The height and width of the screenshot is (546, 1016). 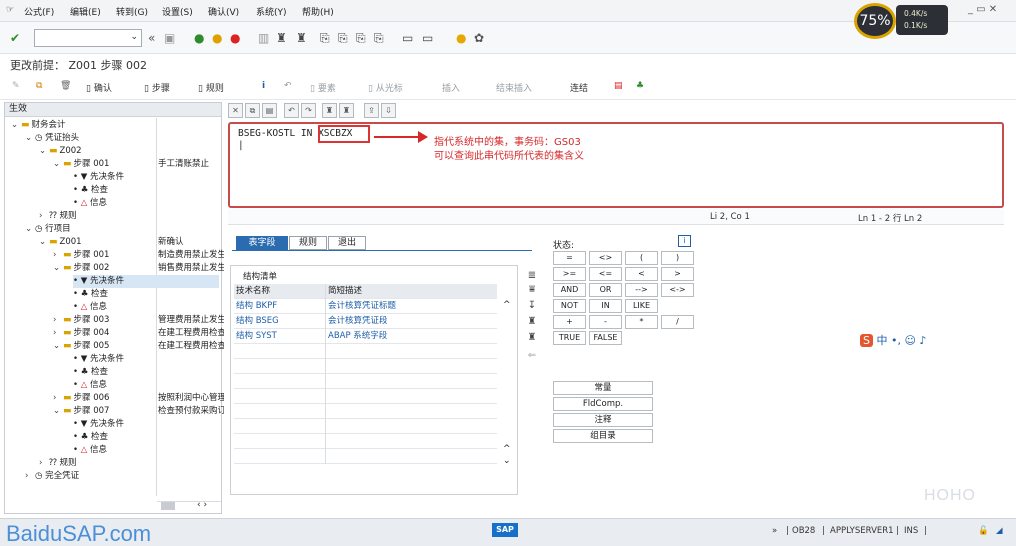 I want to click on download-icon: ⇩, so click(x=388, y=110).